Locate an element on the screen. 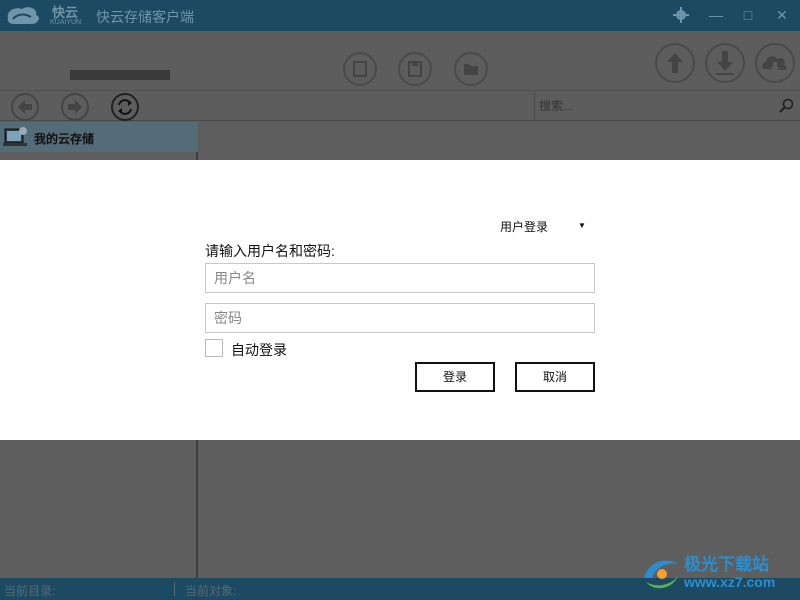 Image resolution: width=800 pixels, height=600 pixels. app-logo: 快云 KUAIYUN is located at coordinates (46, 15).